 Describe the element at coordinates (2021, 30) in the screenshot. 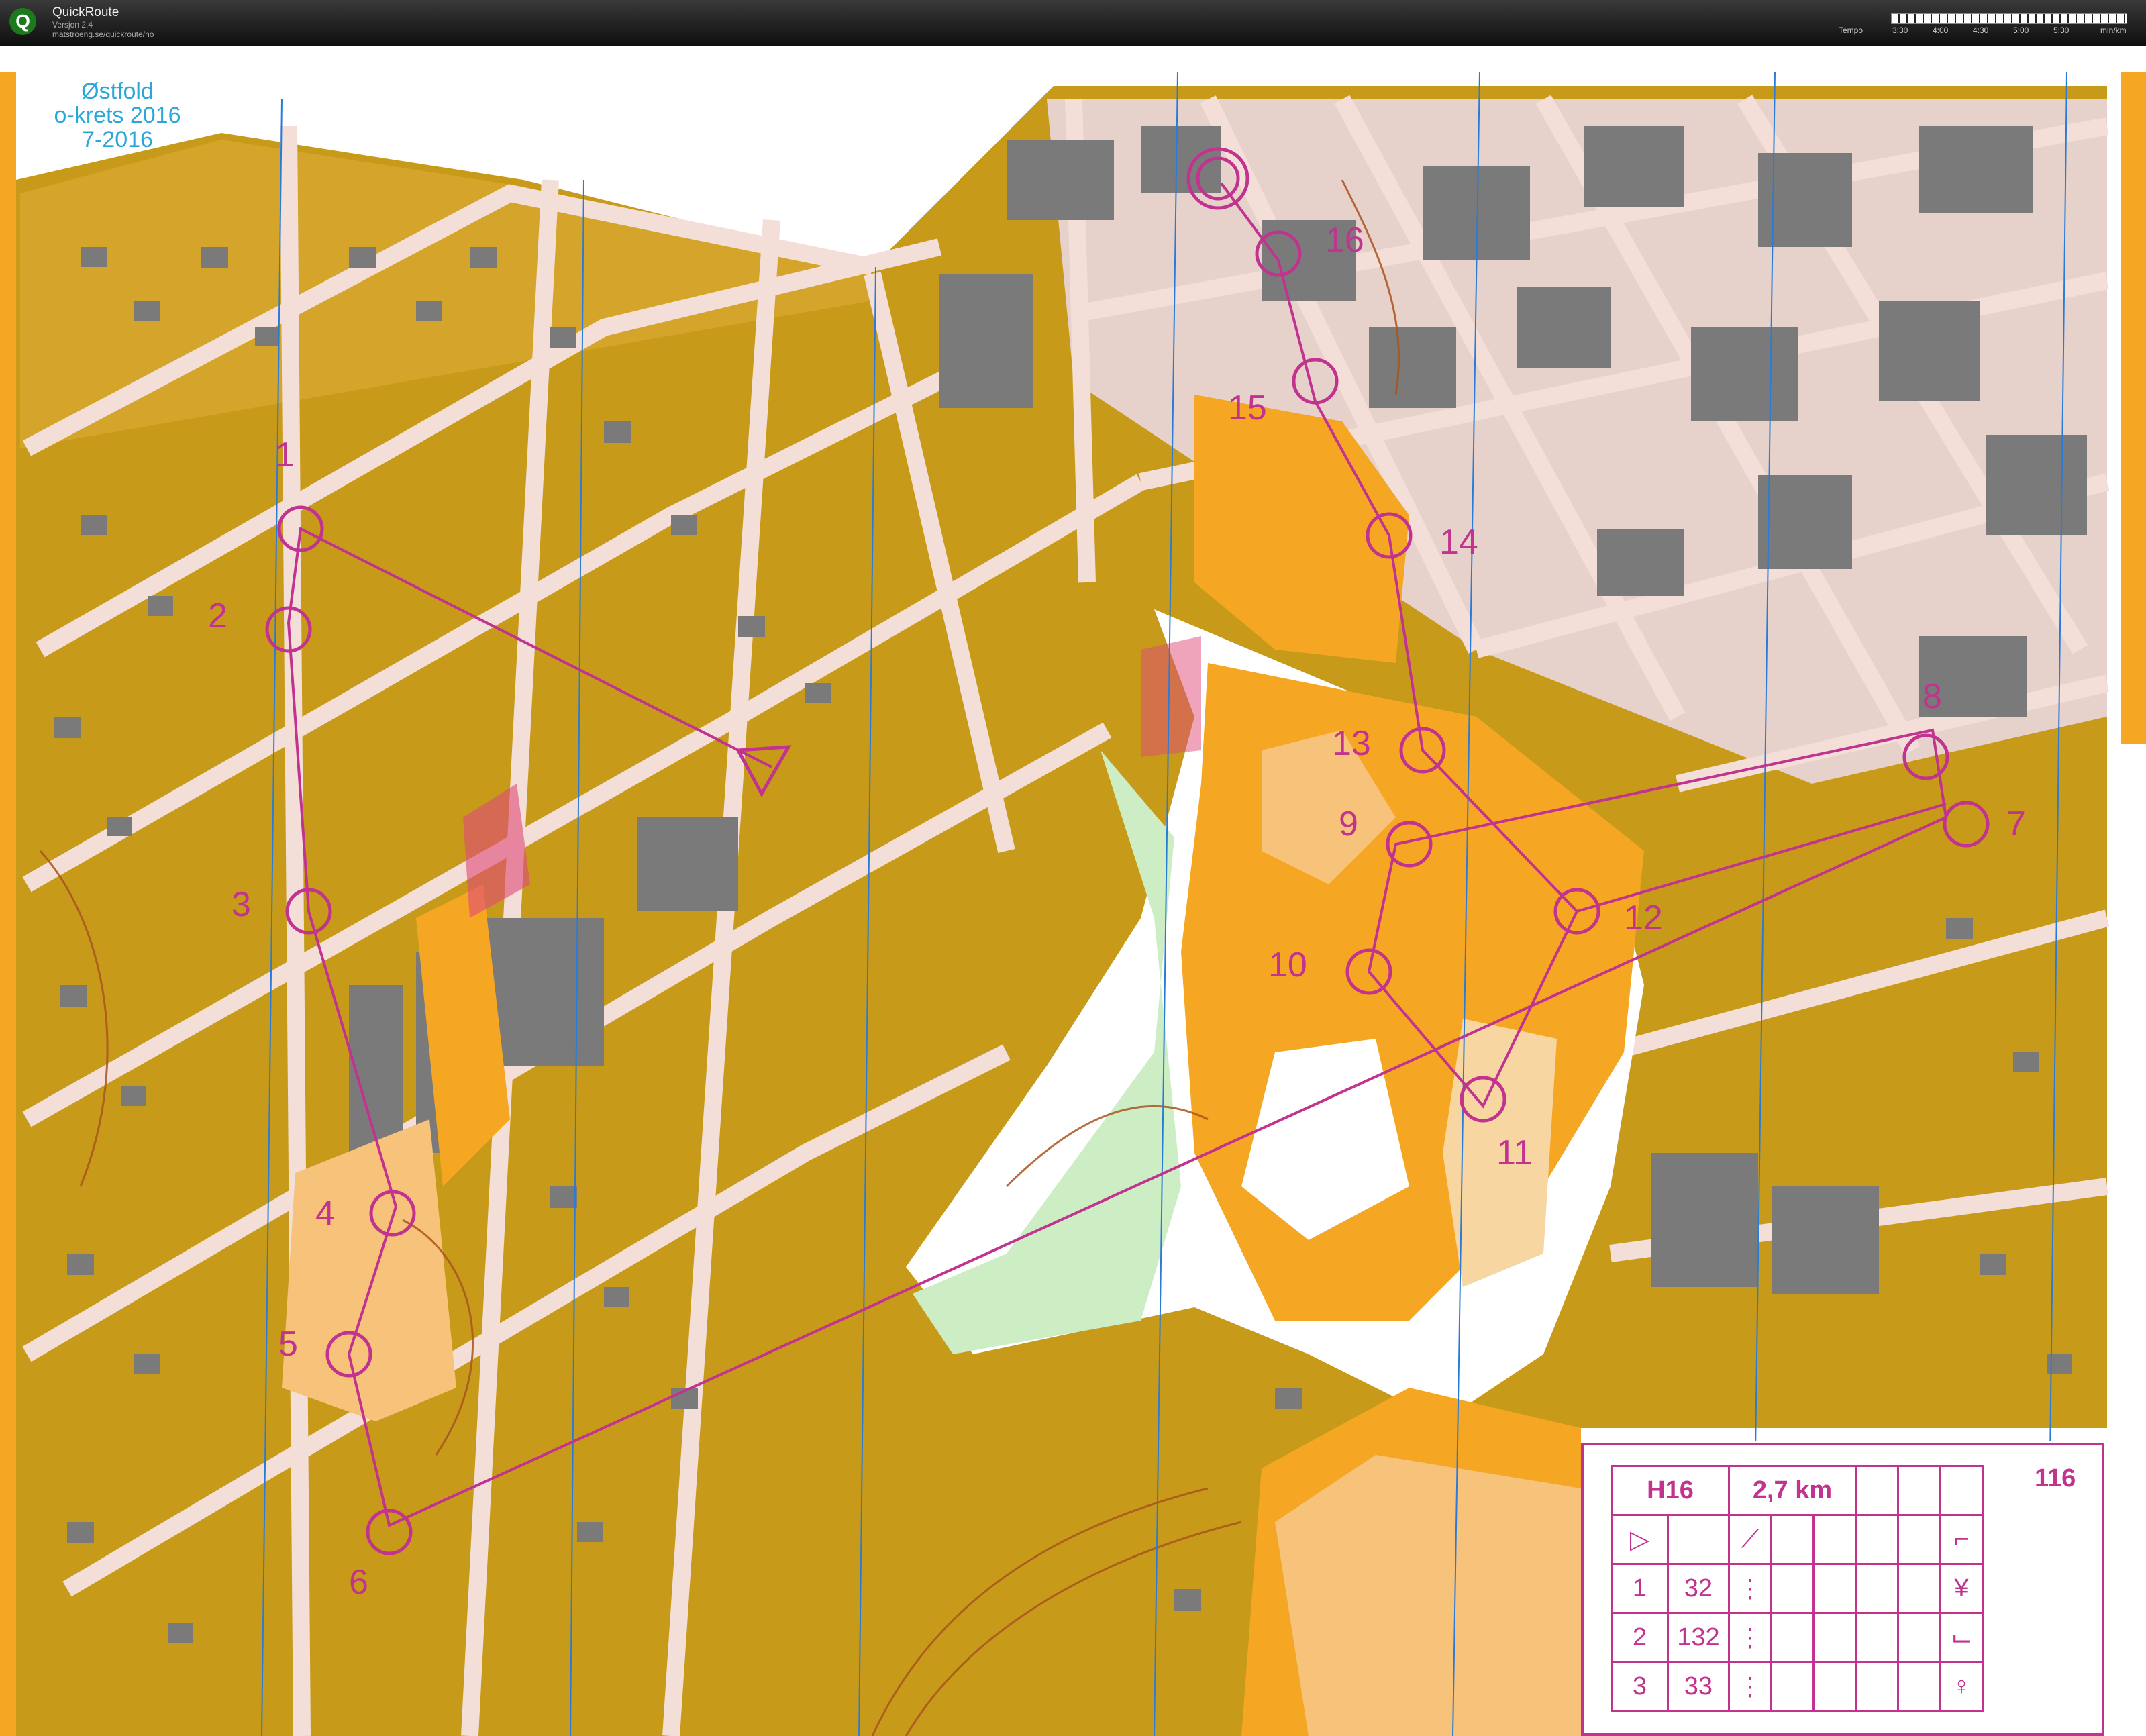

I see `tempo-tick: 5:00` at that location.